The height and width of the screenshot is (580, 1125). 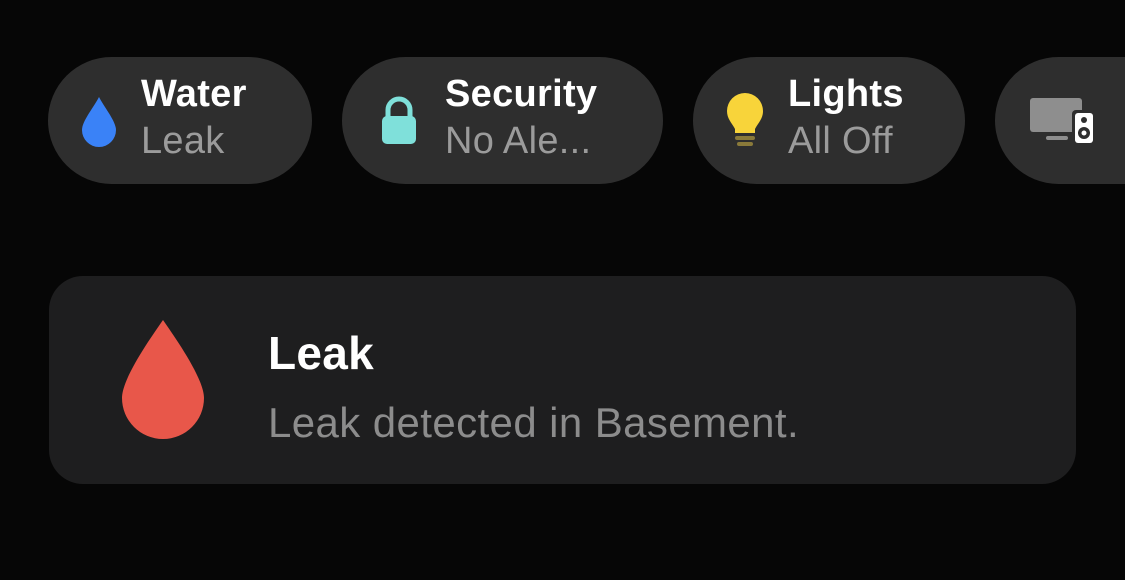 I want to click on status-pill-water: Water Leak, so click(x=180, y=120).